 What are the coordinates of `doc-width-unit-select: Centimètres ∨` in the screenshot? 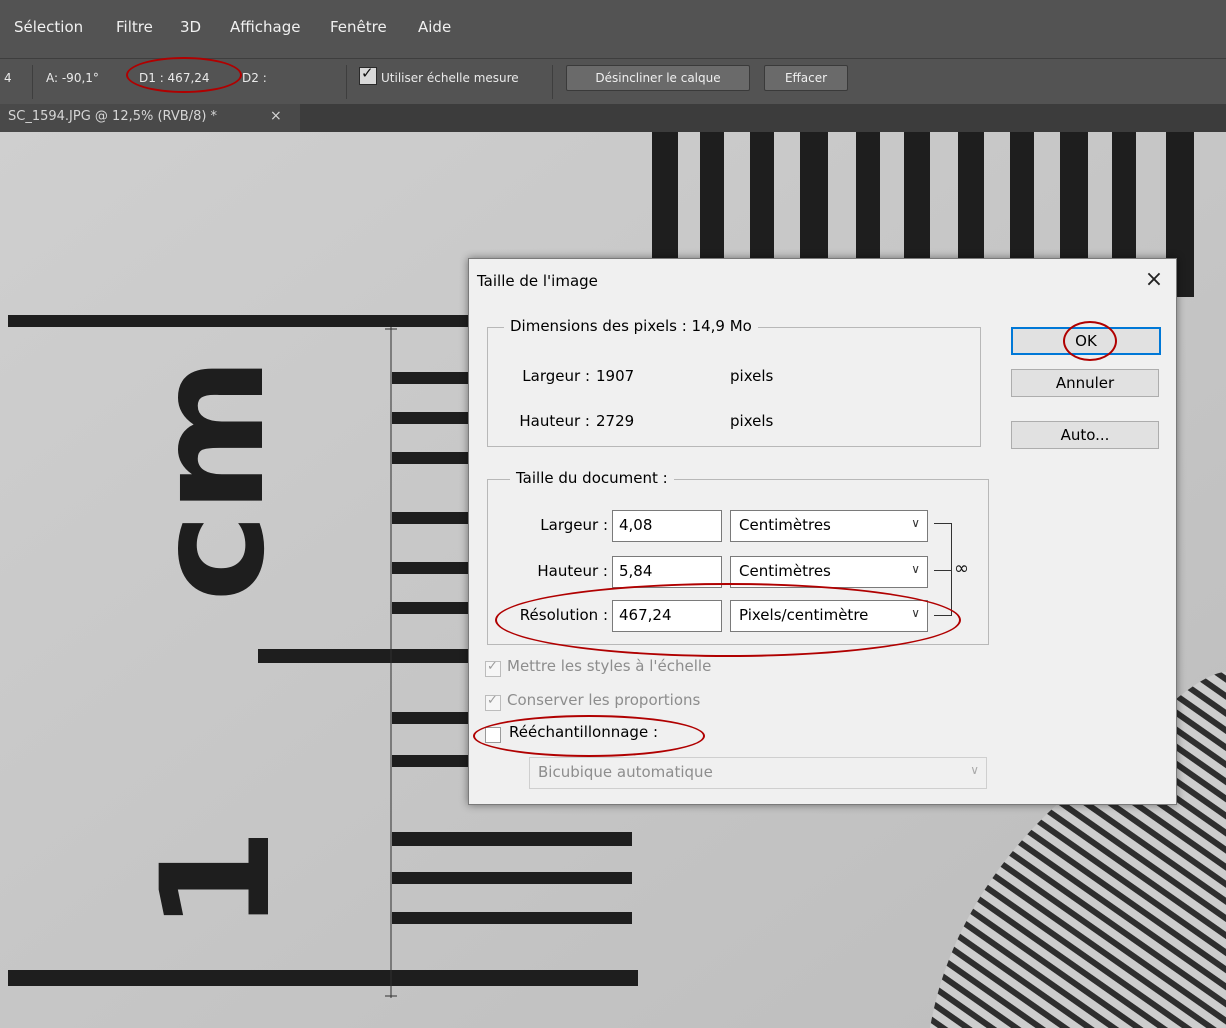 It's located at (829, 526).